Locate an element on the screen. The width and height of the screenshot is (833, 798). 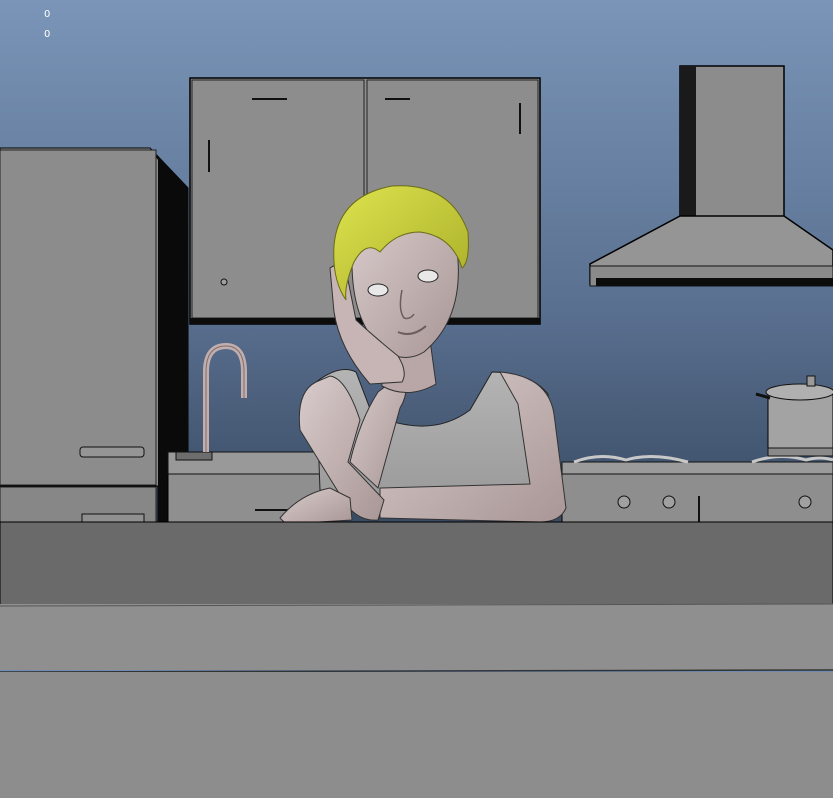
fridge-model is located at coordinates (94, 335).